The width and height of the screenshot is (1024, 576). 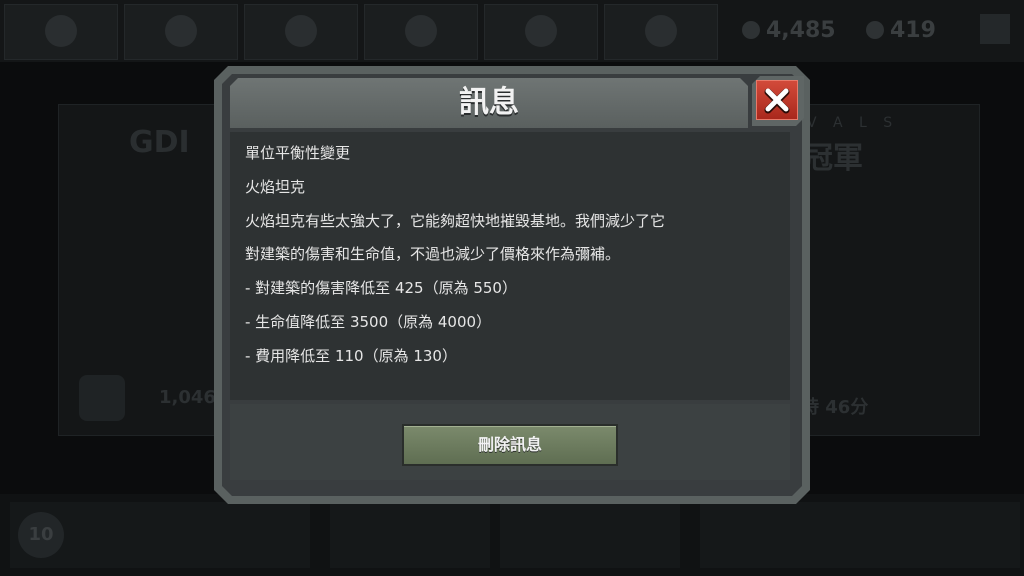 I want to click on close-button, so click(x=777, y=100).